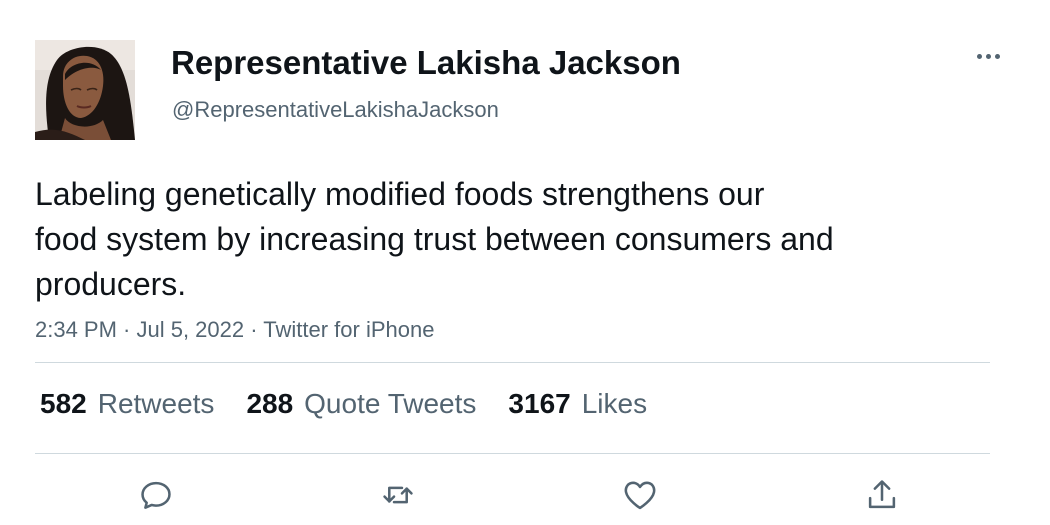  Describe the element at coordinates (63, 403) in the screenshot. I see `retweets-count: 582` at that location.